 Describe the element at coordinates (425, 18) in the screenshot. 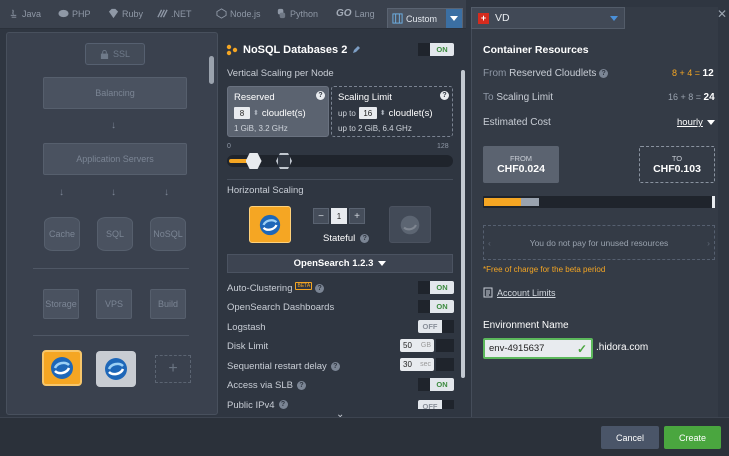

I see `tab-custom: Custom` at that location.